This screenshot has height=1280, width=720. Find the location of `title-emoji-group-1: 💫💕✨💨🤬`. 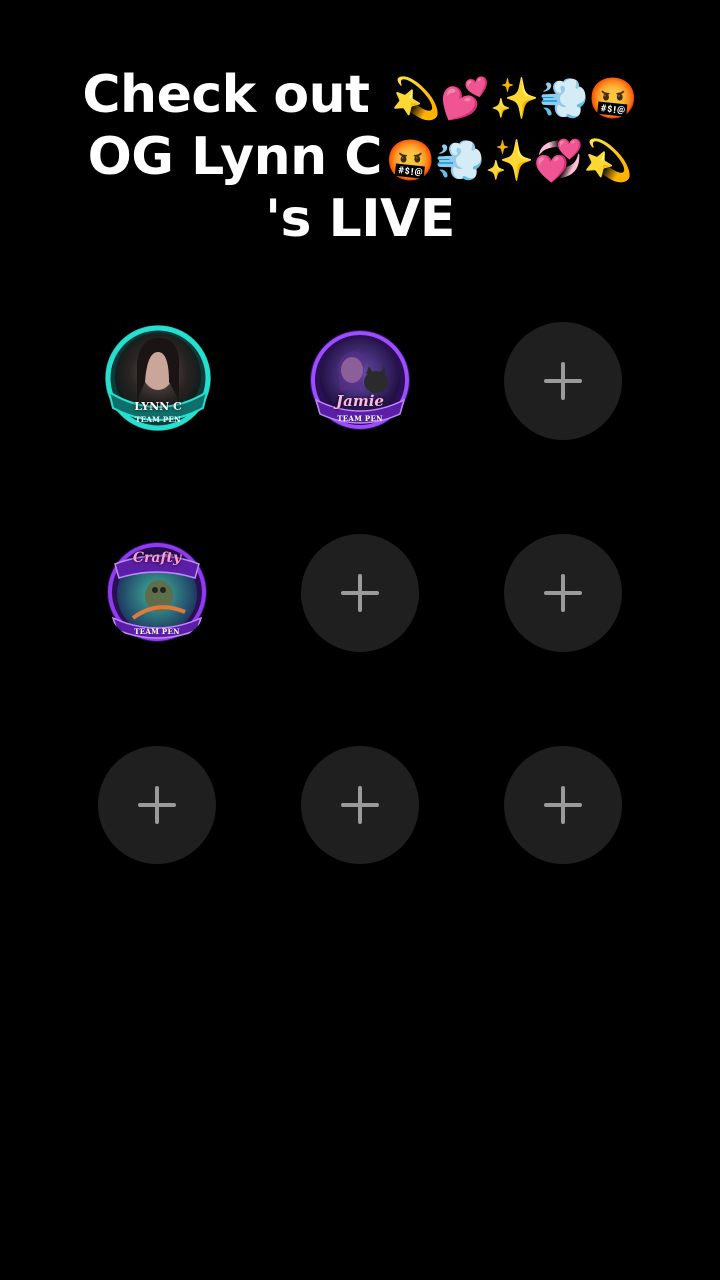

title-emoji-group-1: 💫💕✨💨🤬 is located at coordinates (514, 99).